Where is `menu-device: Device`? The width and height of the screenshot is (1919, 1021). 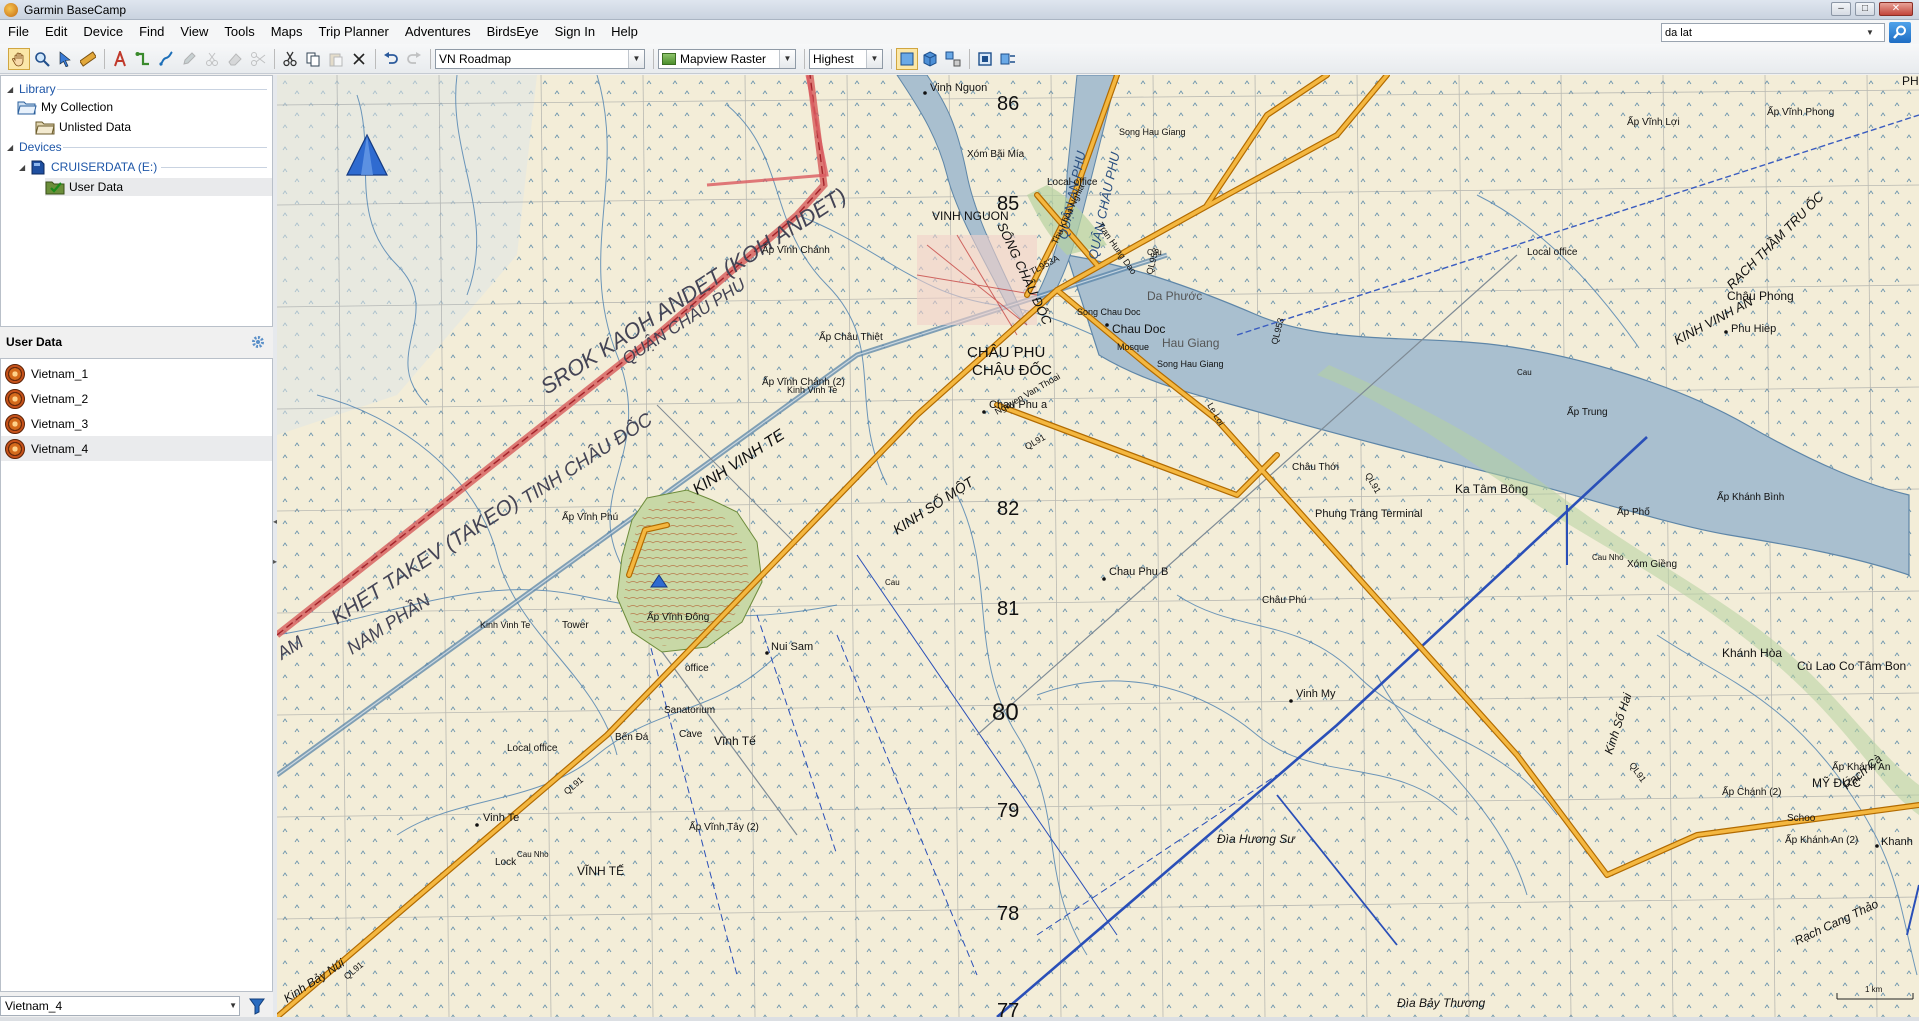 menu-device: Device is located at coordinates (103, 32).